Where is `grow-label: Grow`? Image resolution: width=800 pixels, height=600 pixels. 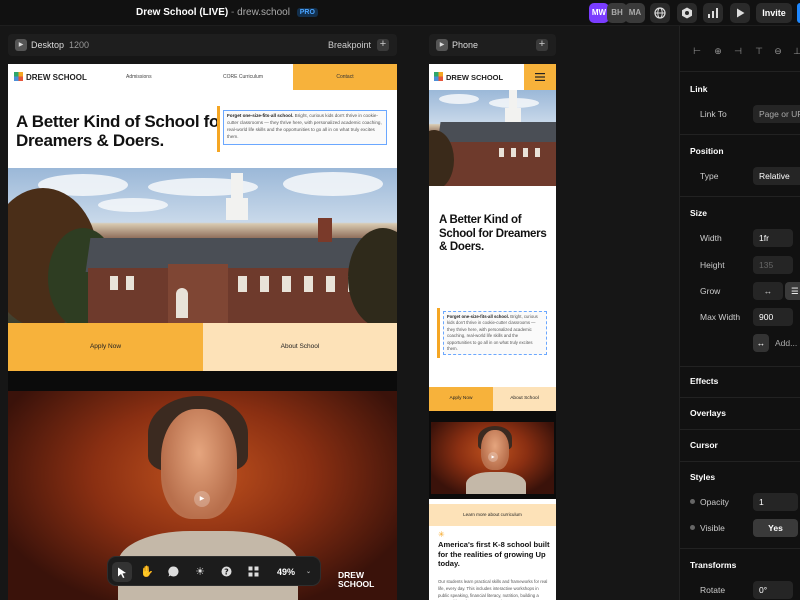
grow-label: Grow is located at coordinates (710, 291).